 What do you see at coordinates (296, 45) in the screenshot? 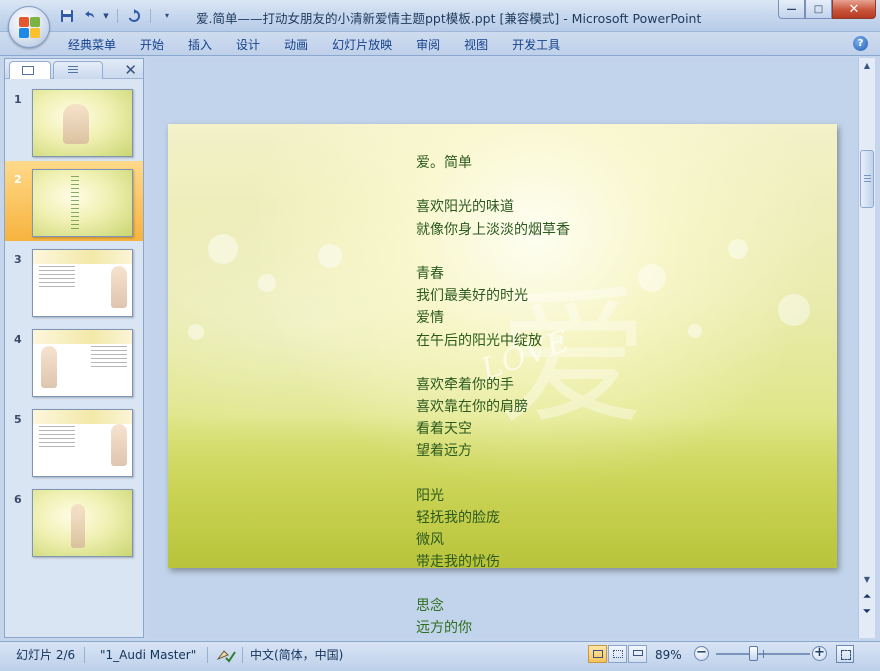
I see `tab-animations: 动画` at bounding box center [296, 45].